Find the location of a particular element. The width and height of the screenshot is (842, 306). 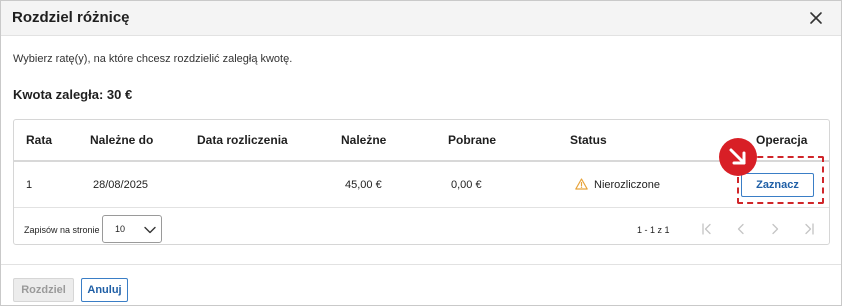

close-button is located at coordinates (816, 18).